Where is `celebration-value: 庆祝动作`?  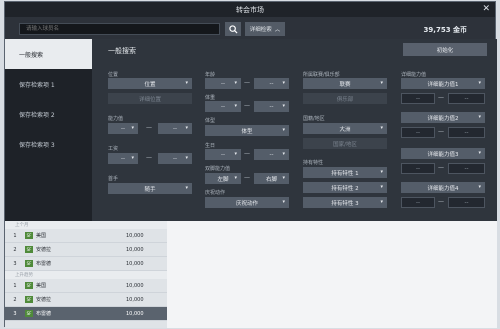
celebration-value: 庆祝动作 is located at coordinates (246, 203).